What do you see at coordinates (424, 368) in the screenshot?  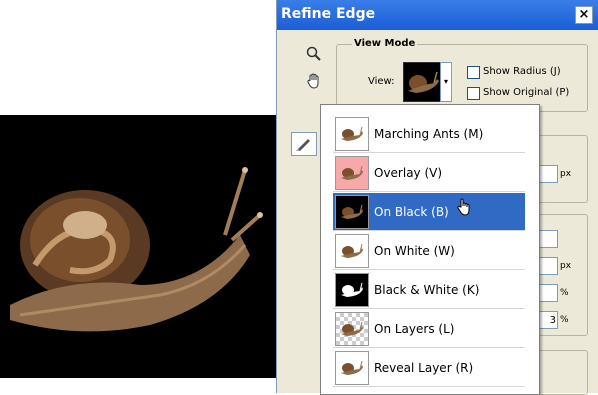 I see `menu-item-label: Reveal Layer (R)` at bounding box center [424, 368].